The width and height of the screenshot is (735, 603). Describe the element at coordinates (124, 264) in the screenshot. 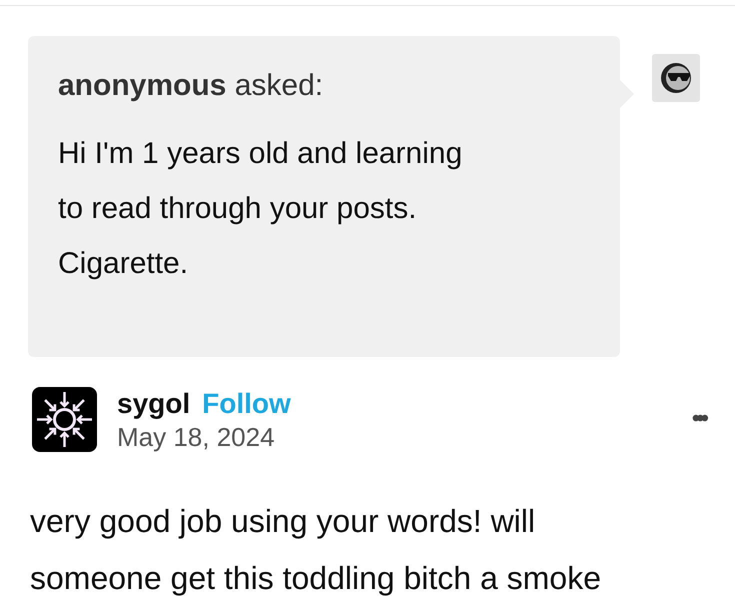

I see `question-text: Cigarette.` at that location.